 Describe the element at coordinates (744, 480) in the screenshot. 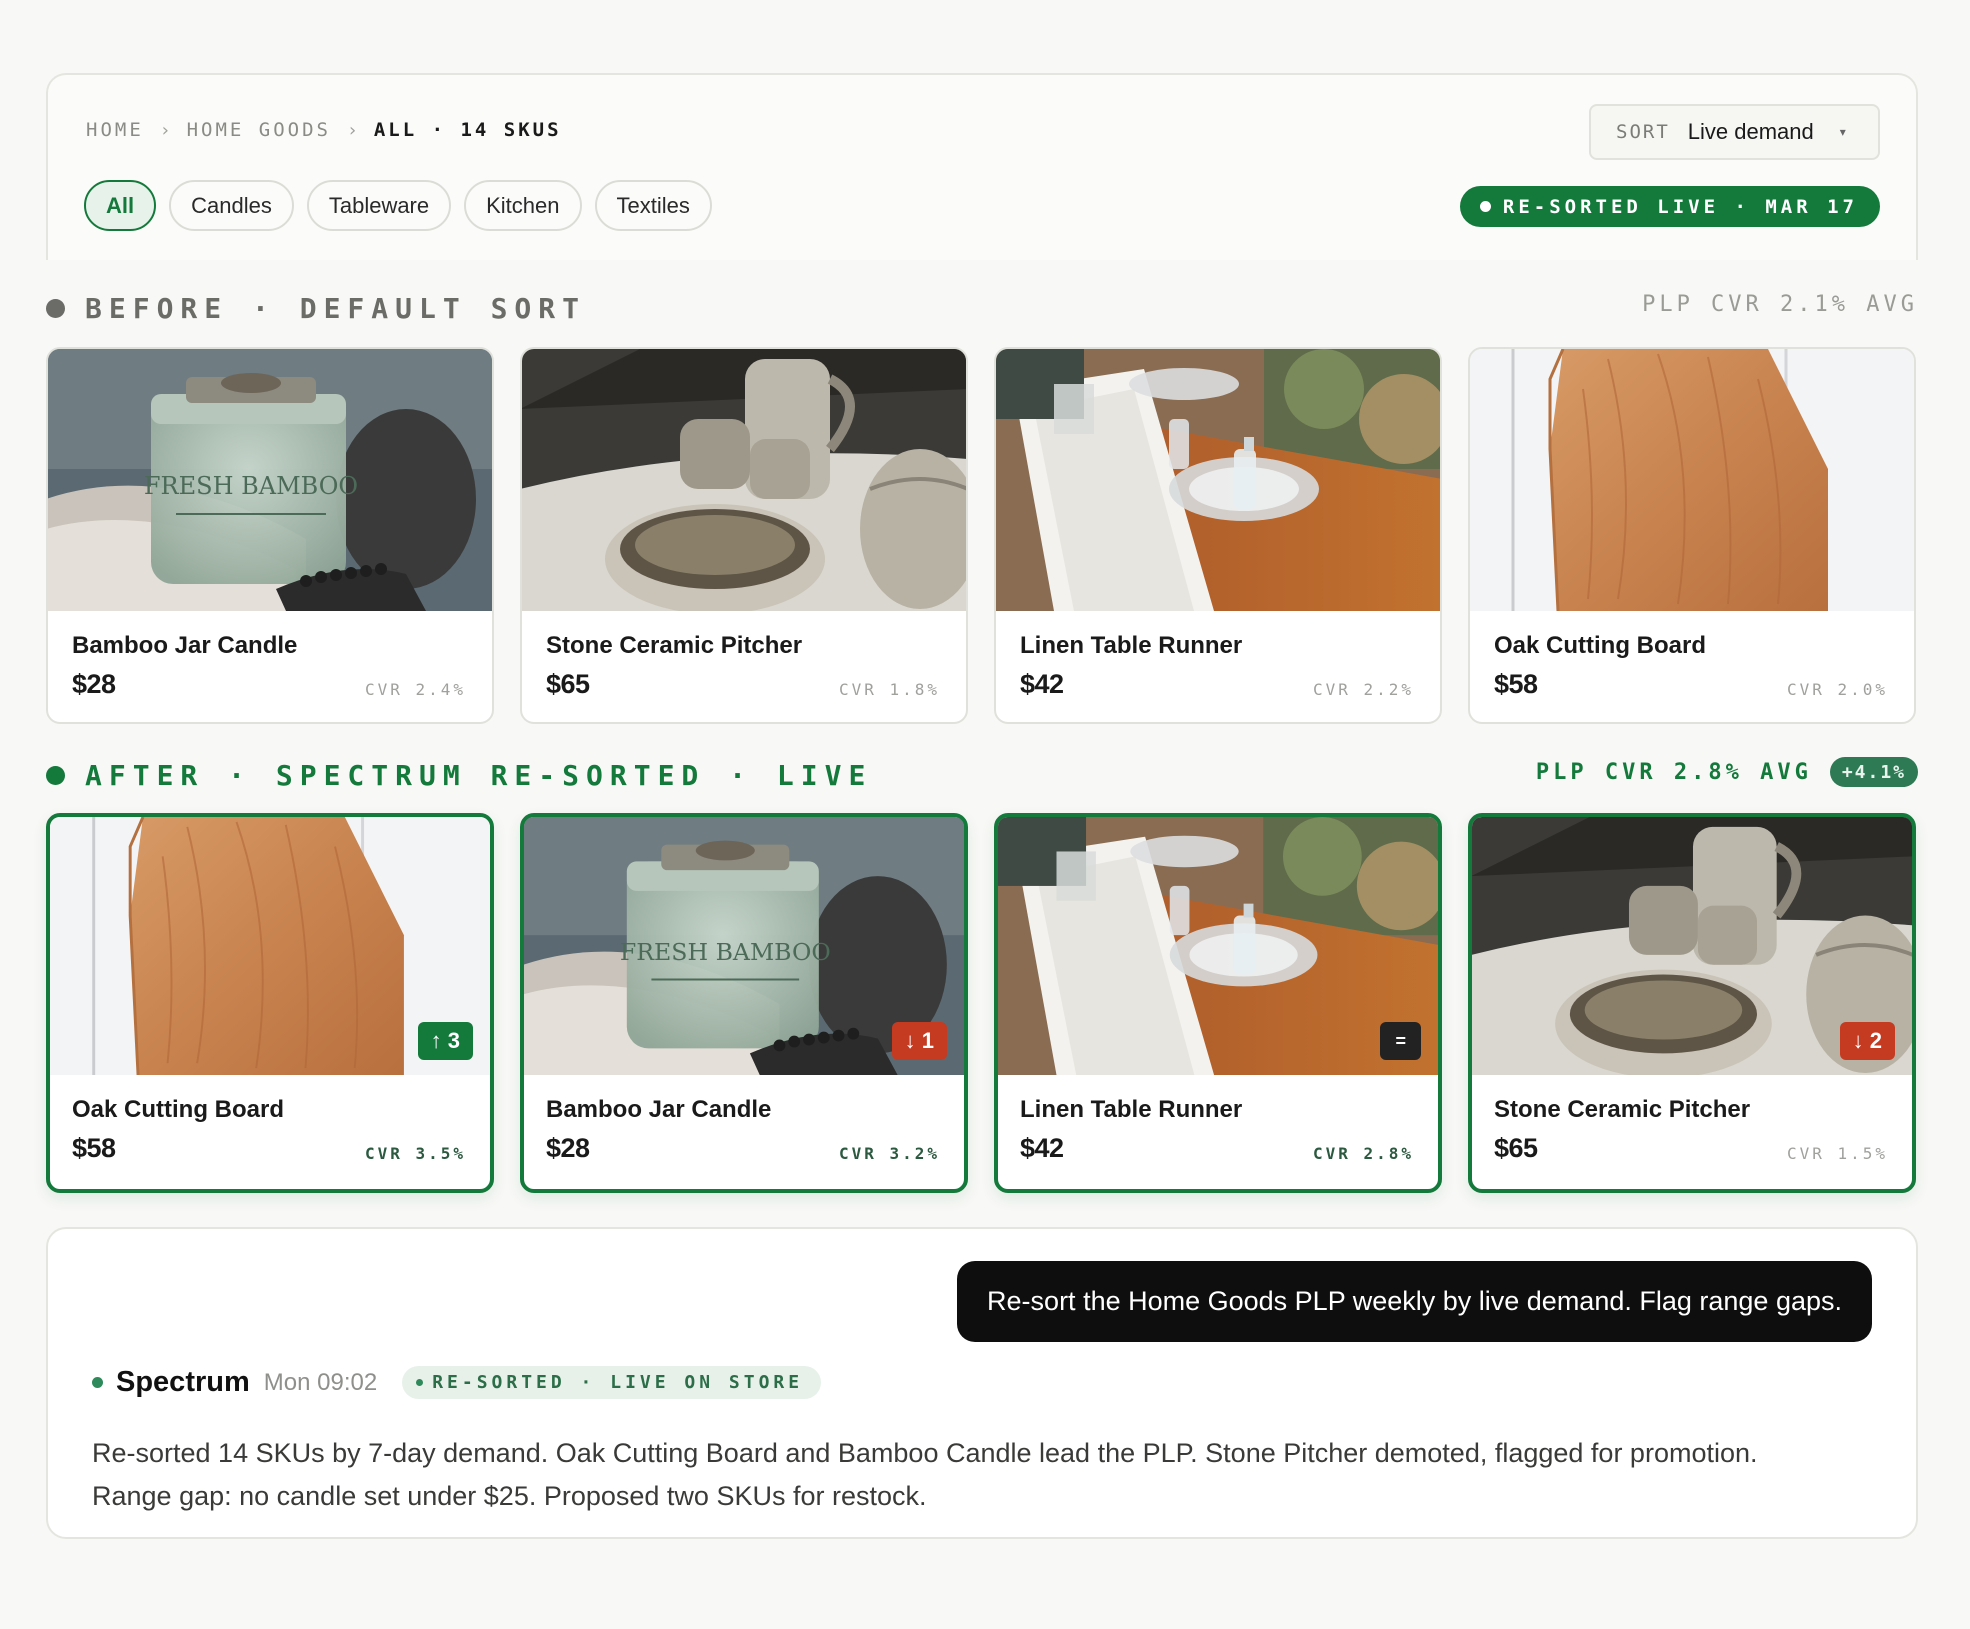

I see `product-image-pitcher` at that location.